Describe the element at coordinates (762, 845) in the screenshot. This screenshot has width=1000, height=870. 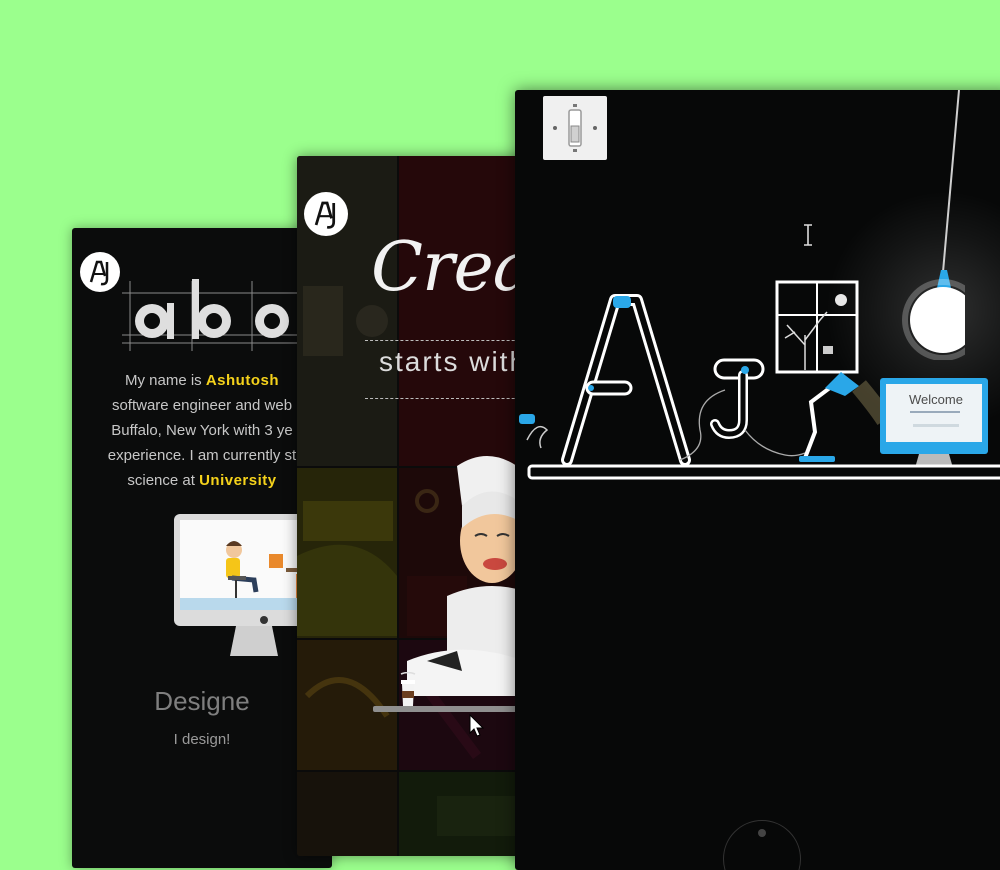
I see `scroll-down-indicator` at that location.